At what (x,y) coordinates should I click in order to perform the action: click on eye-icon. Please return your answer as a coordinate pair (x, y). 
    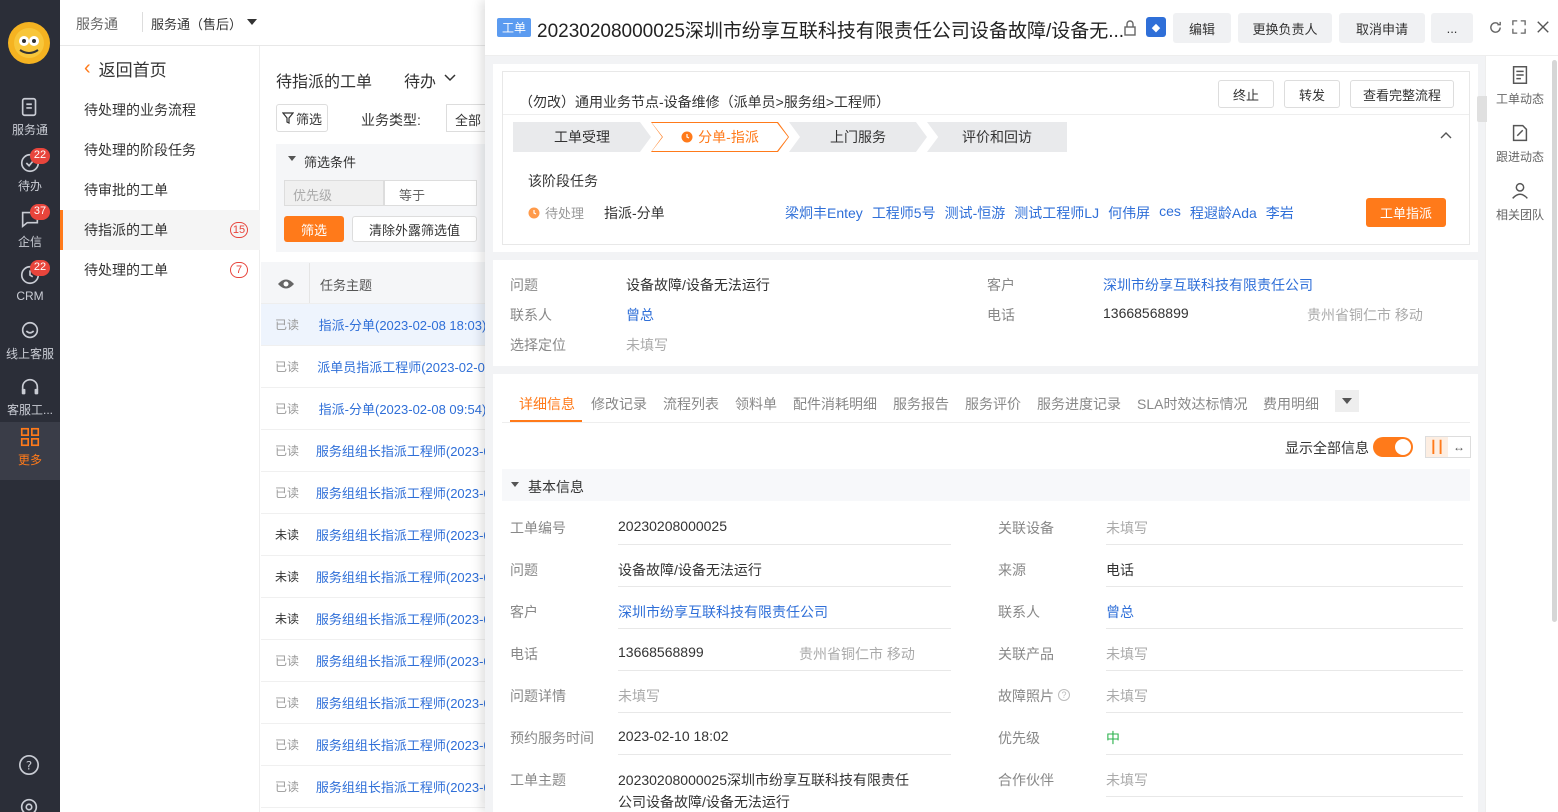
    Looking at the image, I should click on (286, 284).